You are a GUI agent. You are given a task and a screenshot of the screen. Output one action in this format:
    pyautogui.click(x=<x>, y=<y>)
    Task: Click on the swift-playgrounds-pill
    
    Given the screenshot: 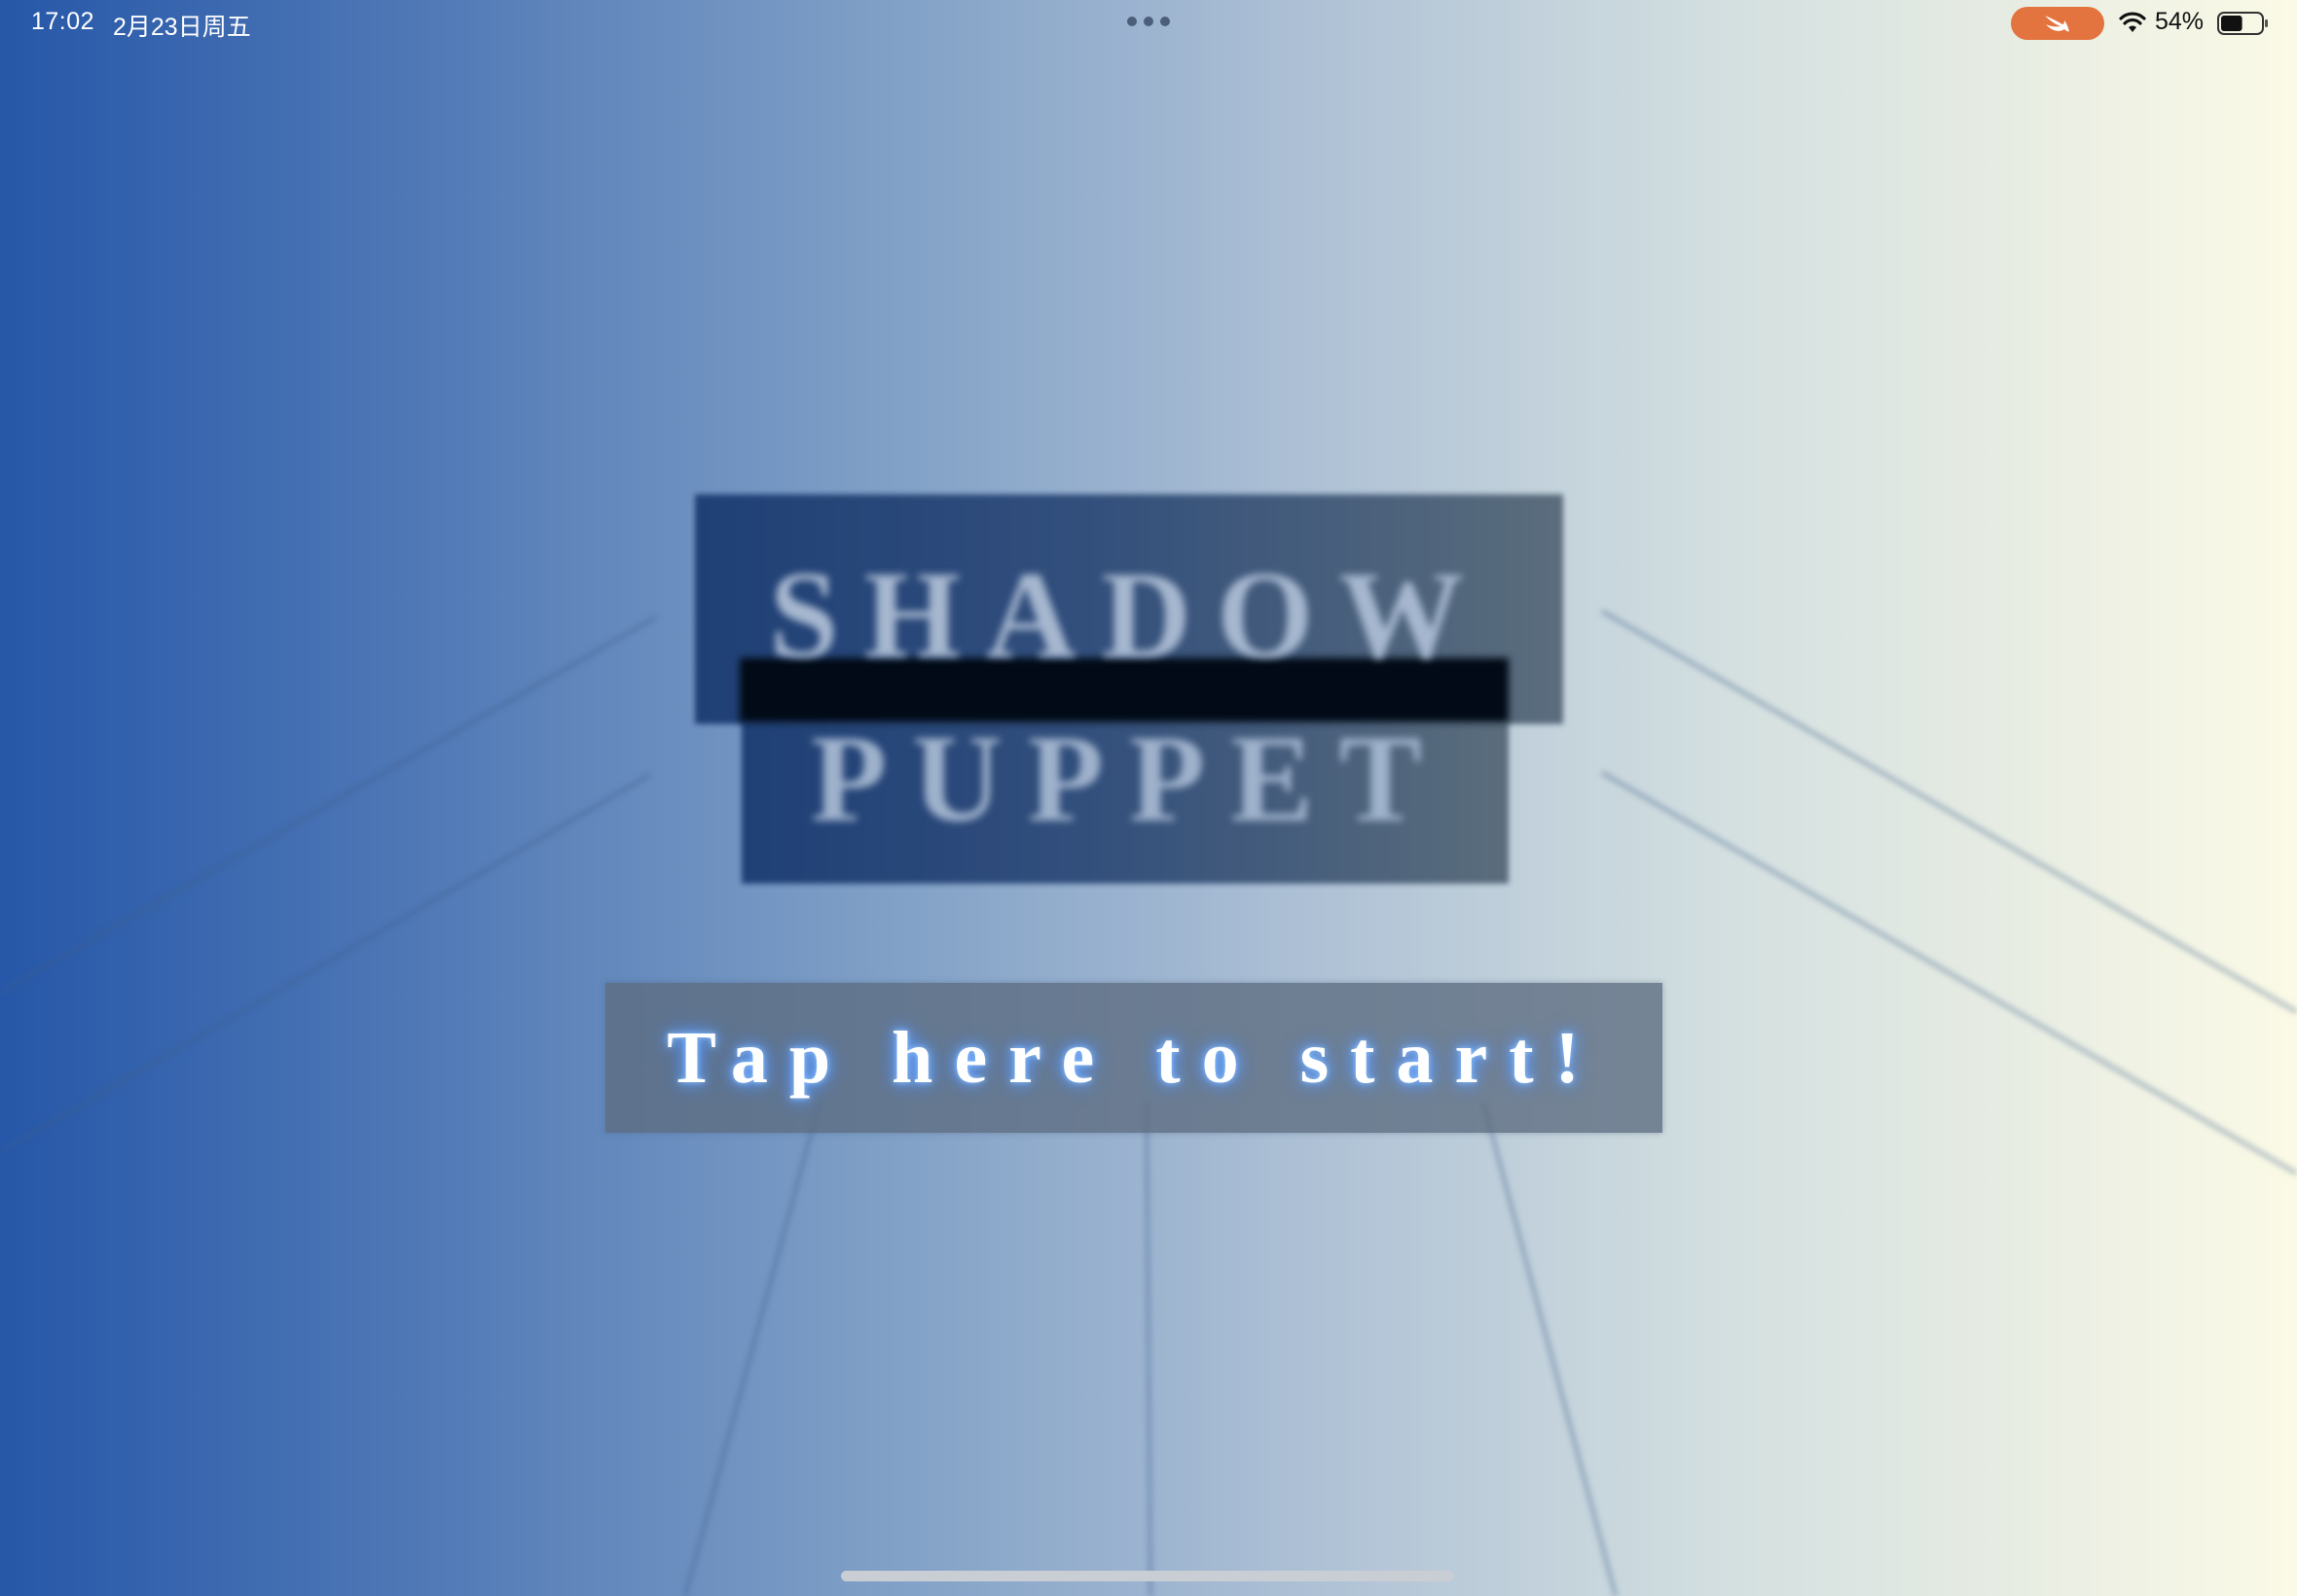 What is the action you would take?
    pyautogui.click(x=2057, y=23)
    